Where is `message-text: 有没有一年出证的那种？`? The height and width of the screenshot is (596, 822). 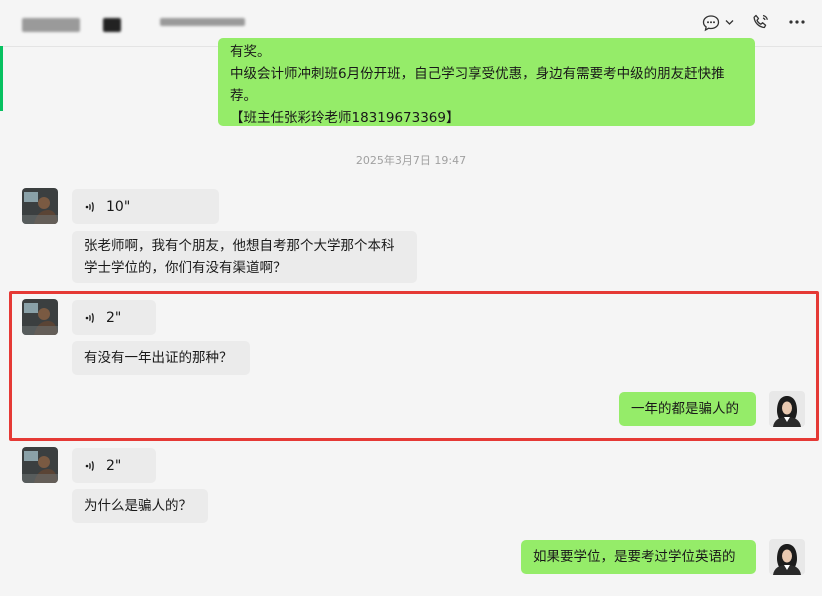
message-text: 有没有一年出证的那种？ is located at coordinates (158, 358).